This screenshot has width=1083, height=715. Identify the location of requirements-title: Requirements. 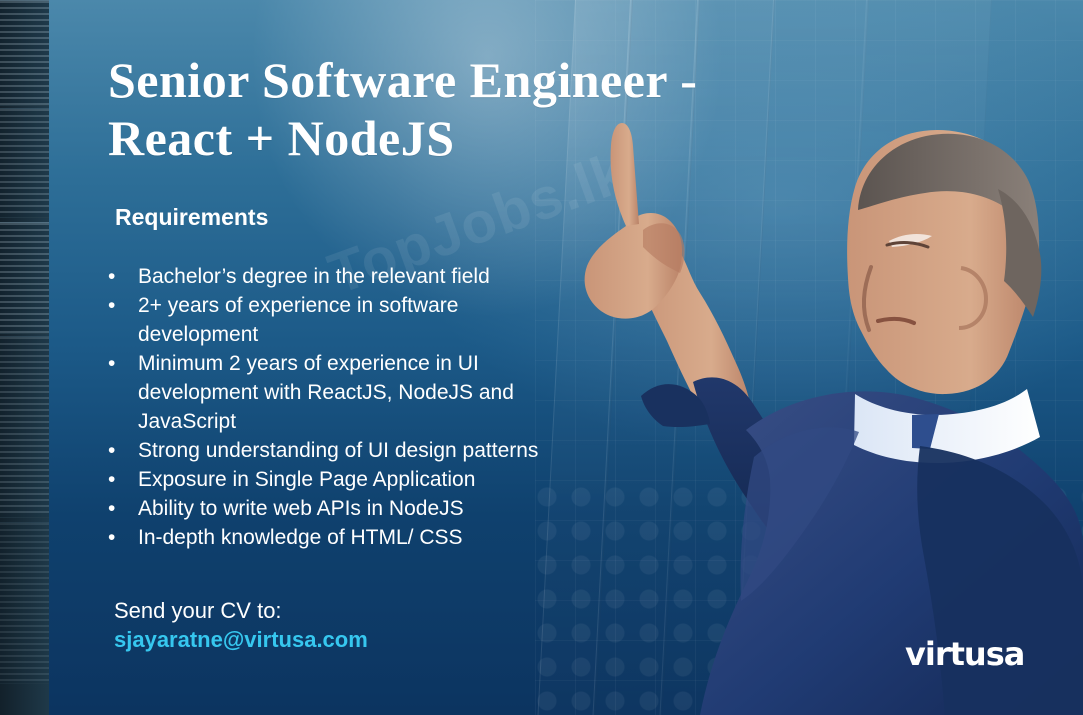
(192, 217).